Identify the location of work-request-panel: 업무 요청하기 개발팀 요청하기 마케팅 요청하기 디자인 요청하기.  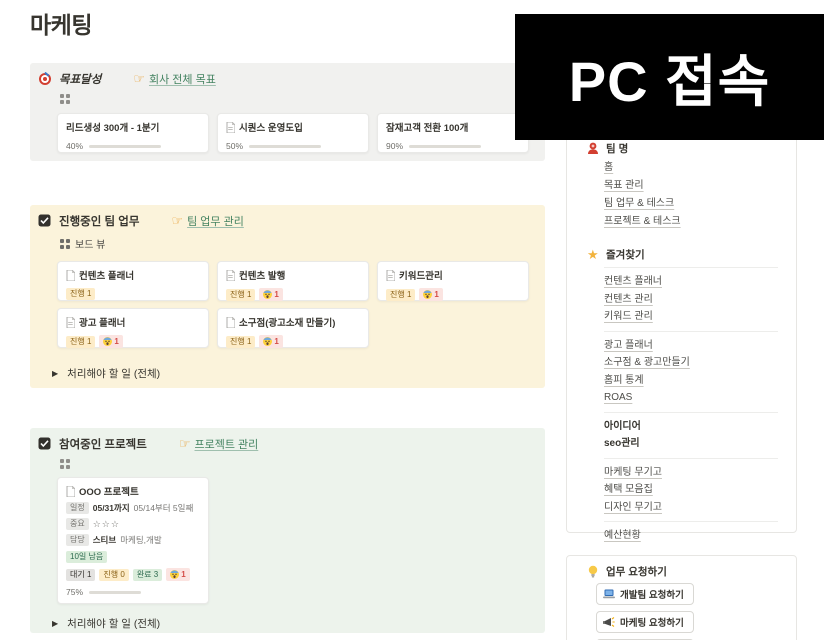
(681, 597).